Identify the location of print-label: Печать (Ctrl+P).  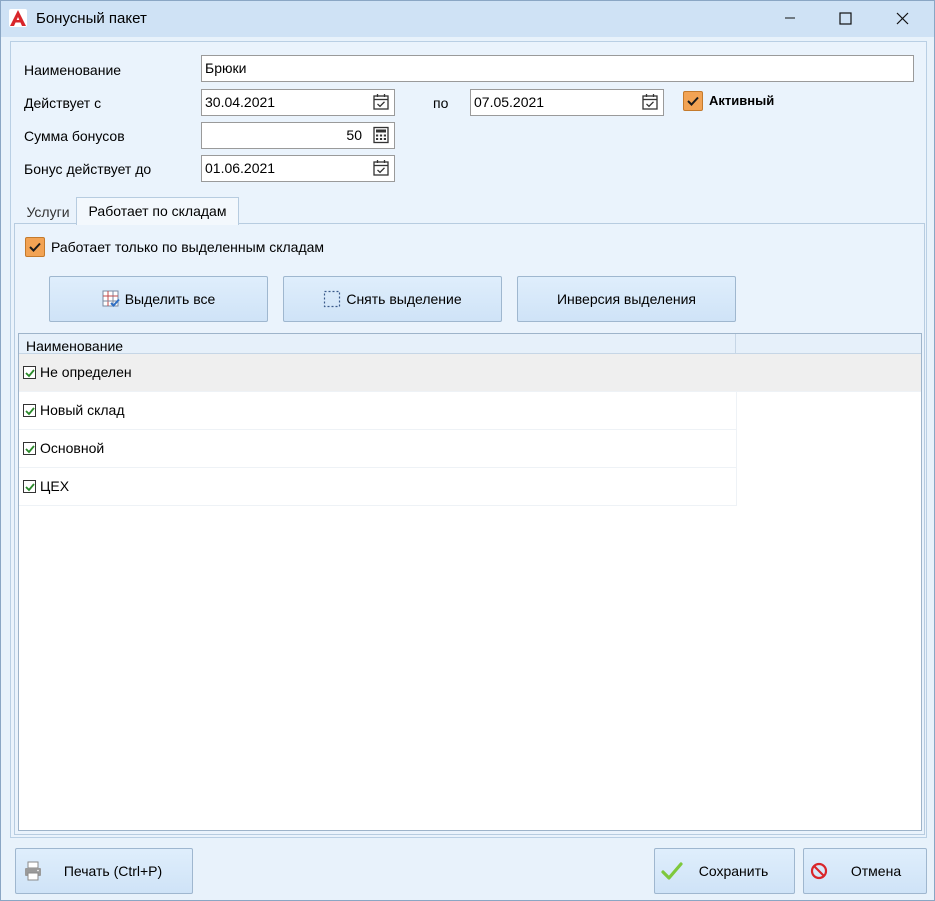
(113, 871).